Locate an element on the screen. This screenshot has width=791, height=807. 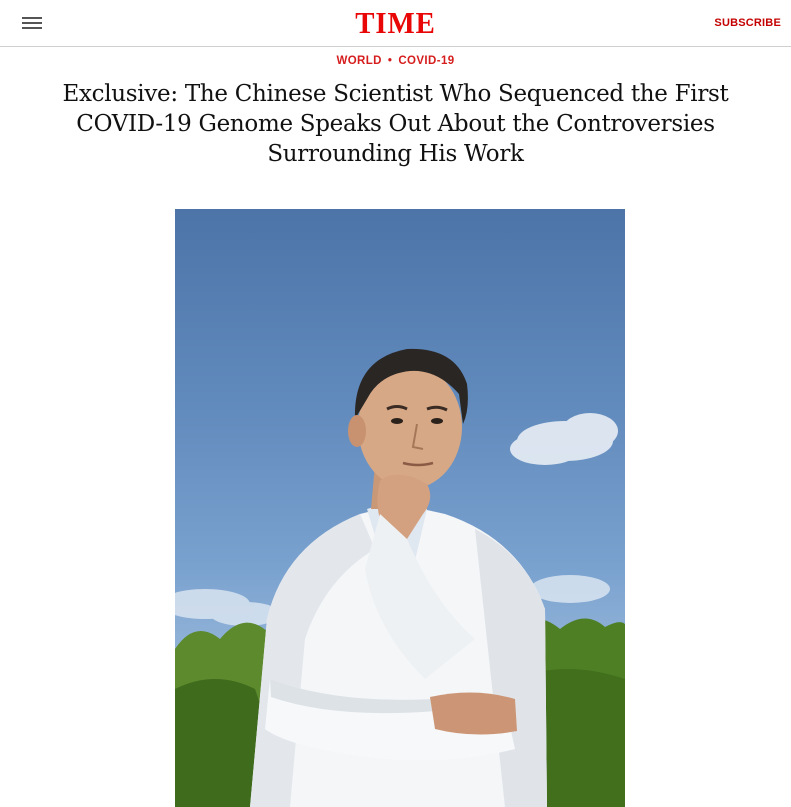
article-kicker: WORLD • COVID-19 is located at coordinates (395, 61).